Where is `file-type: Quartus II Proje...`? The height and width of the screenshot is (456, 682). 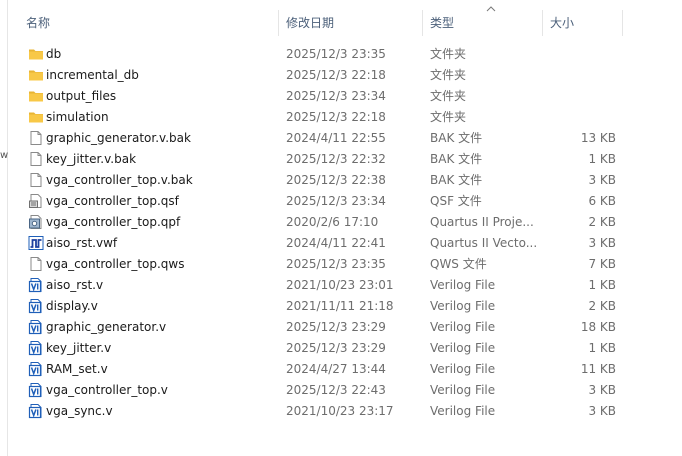
file-type: Quartus II Proje... is located at coordinates (482, 222).